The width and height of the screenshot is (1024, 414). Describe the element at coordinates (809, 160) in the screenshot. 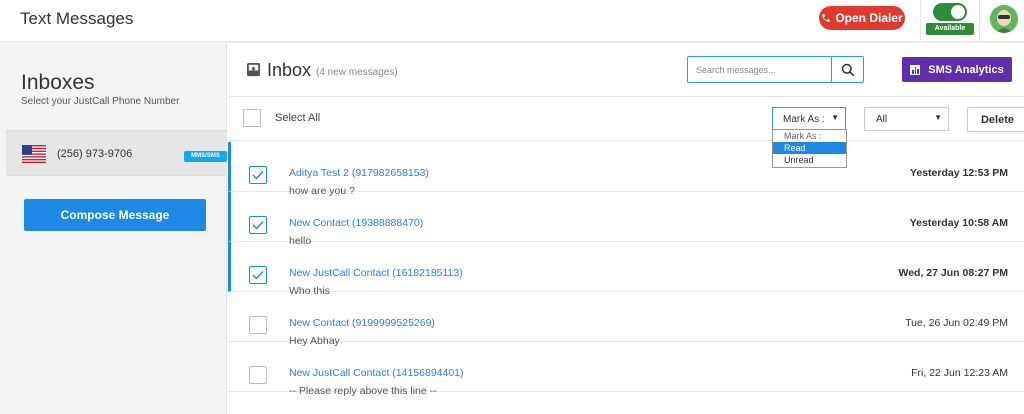

I see `dropdown-option-unread: Unread` at that location.